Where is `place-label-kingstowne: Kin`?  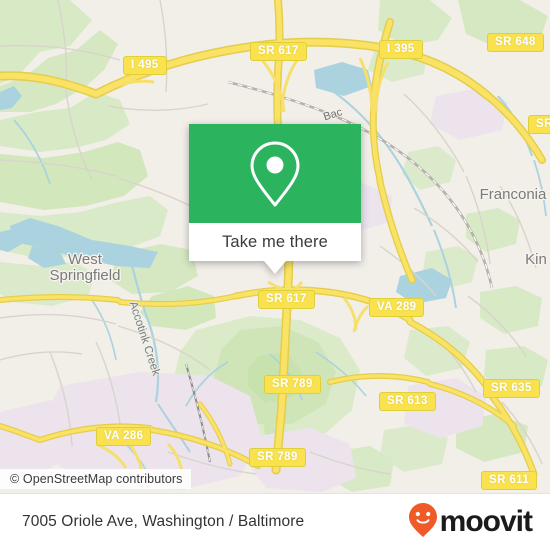 place-label-kingstowne: Kin is located at coordinates (536, 259).